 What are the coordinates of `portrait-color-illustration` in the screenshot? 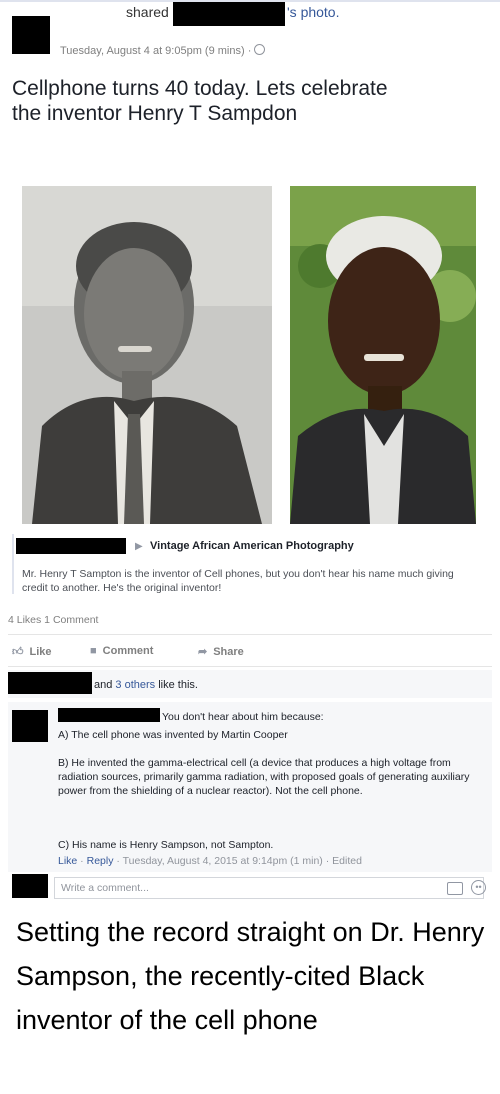 It's located at (383, 355).